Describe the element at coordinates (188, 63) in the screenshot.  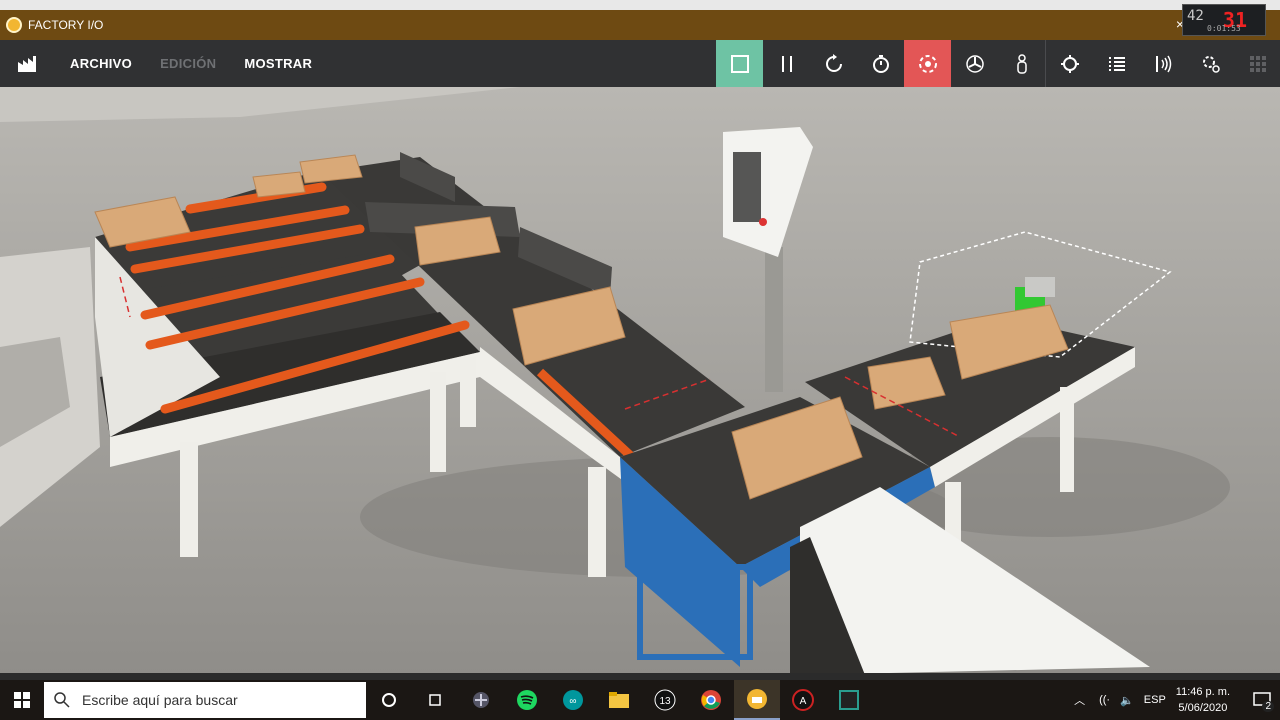
I see `menu-edicion: EDICIÓN` at that location.